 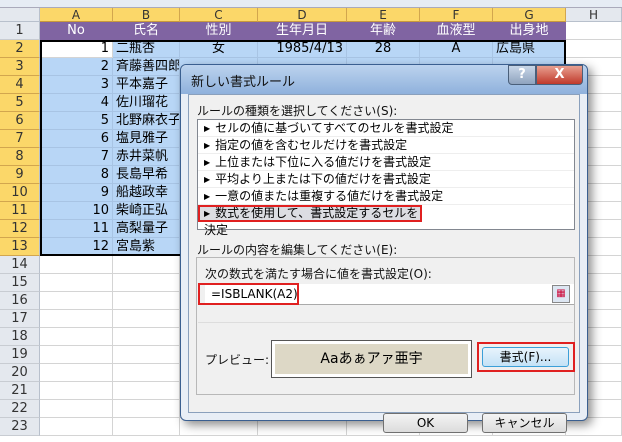 I want to click on cell: 2, so click(x=76, y=67).